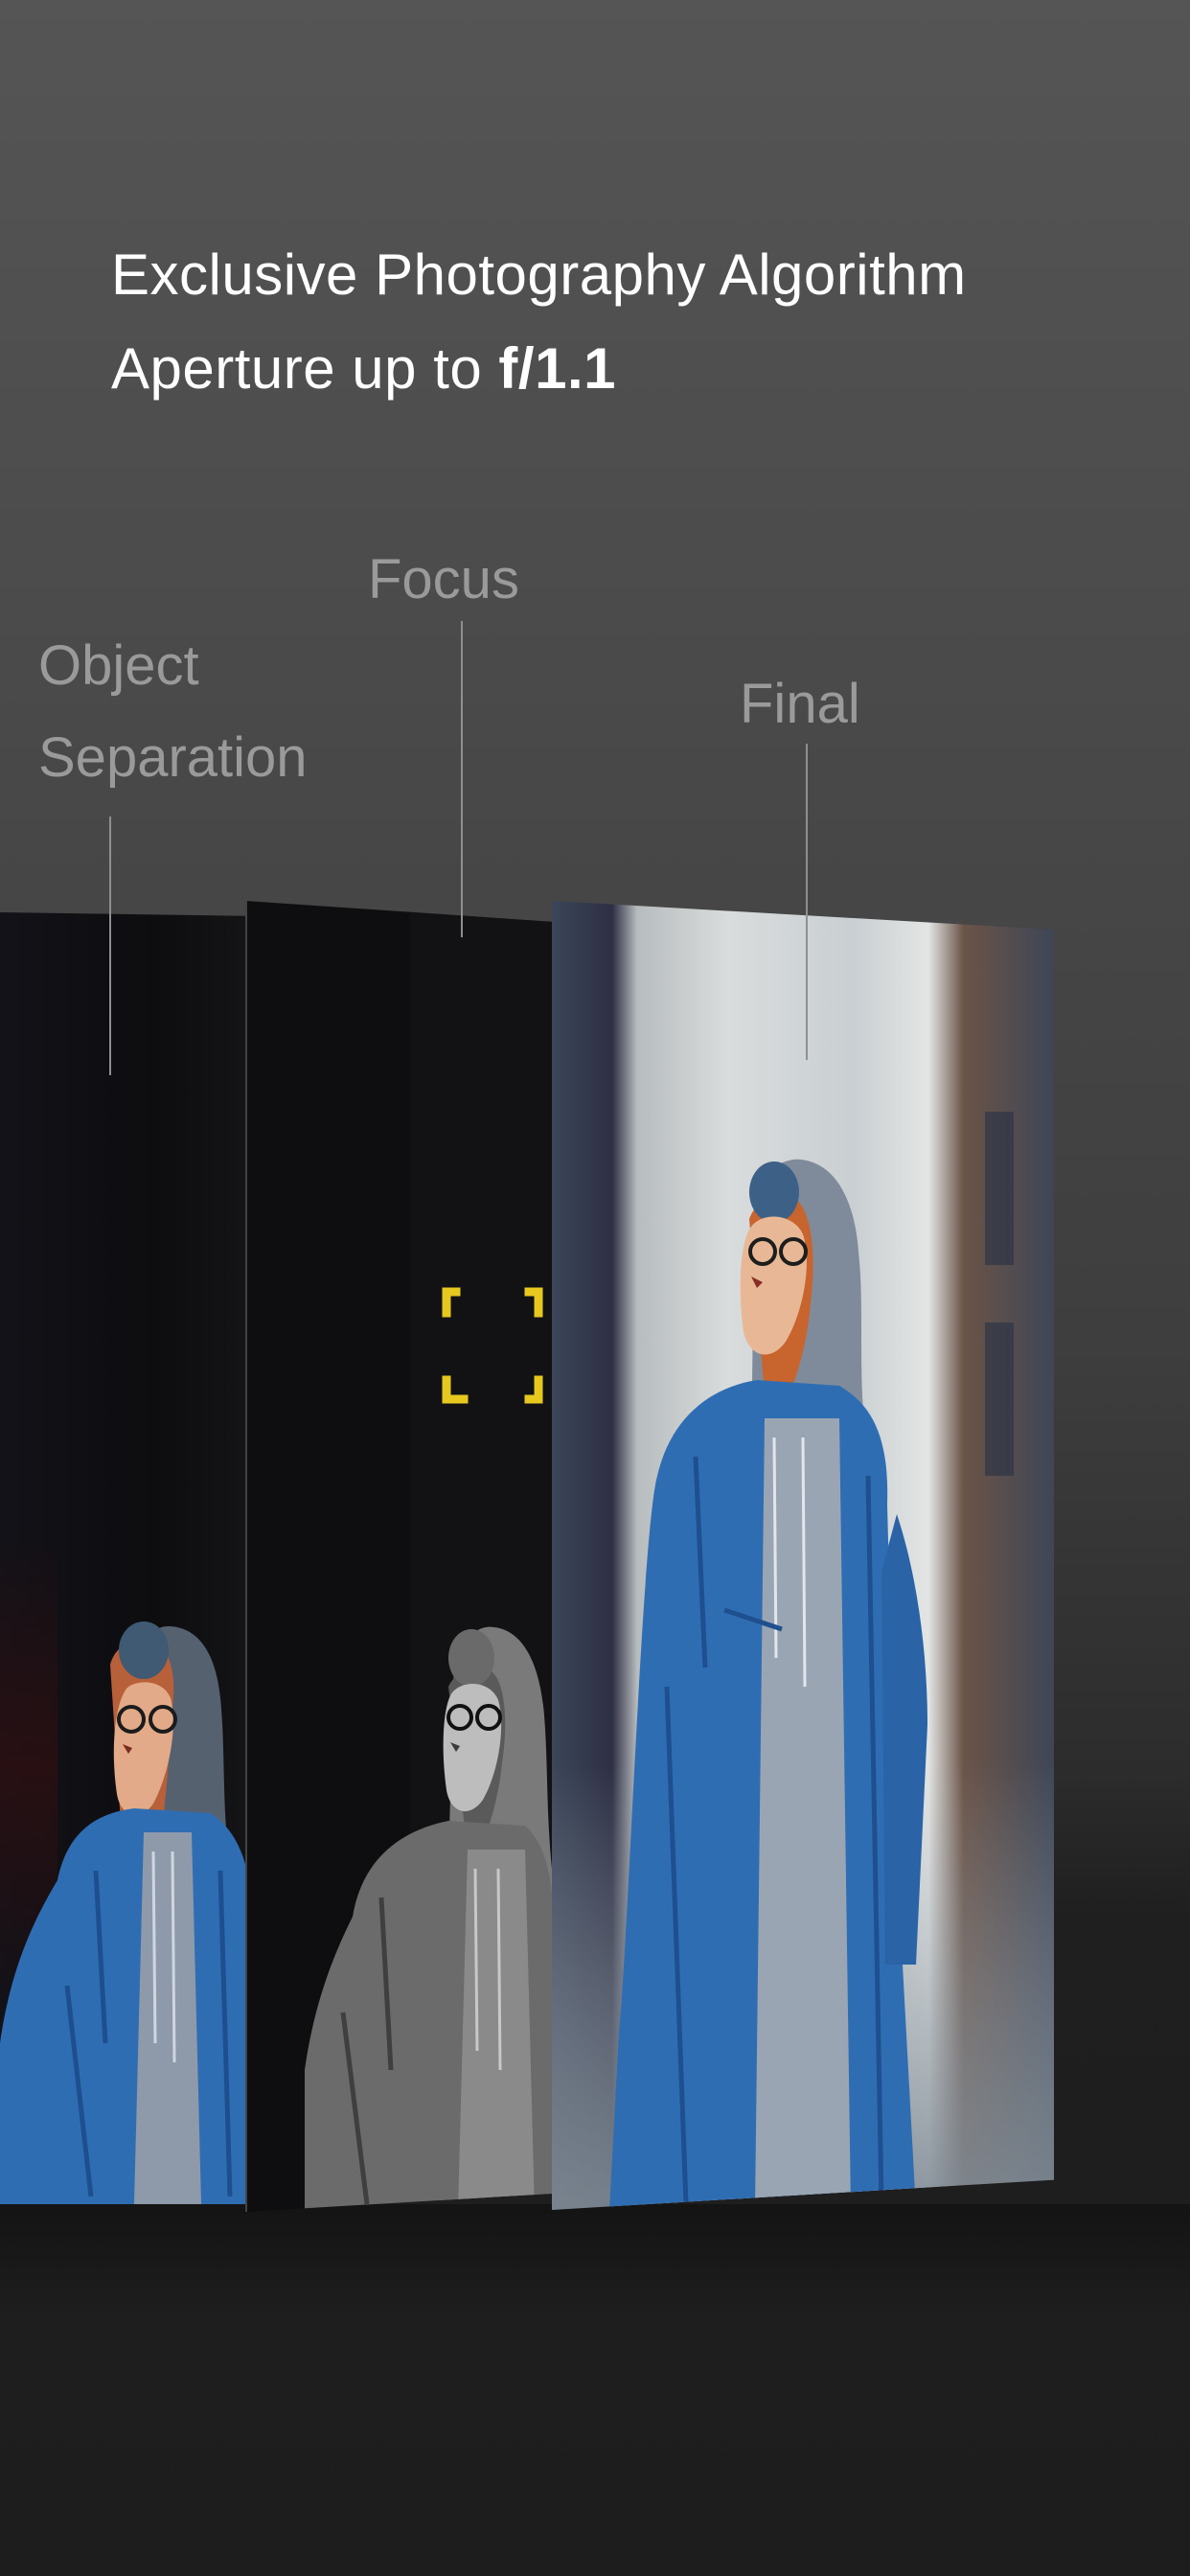 The width and height of the screenshot is (1190, 2576). Describe the element at coordinates (110, 945) in the screenshot. I see `leader-line-object` at that location.